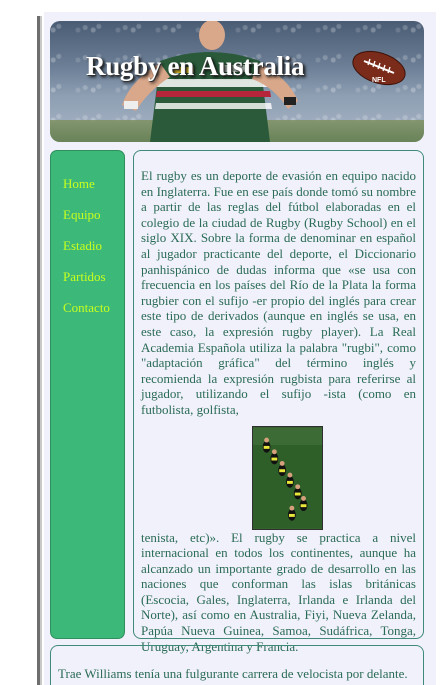  I want to click on nav-item-partidos: Partidos, so click(84, 277).